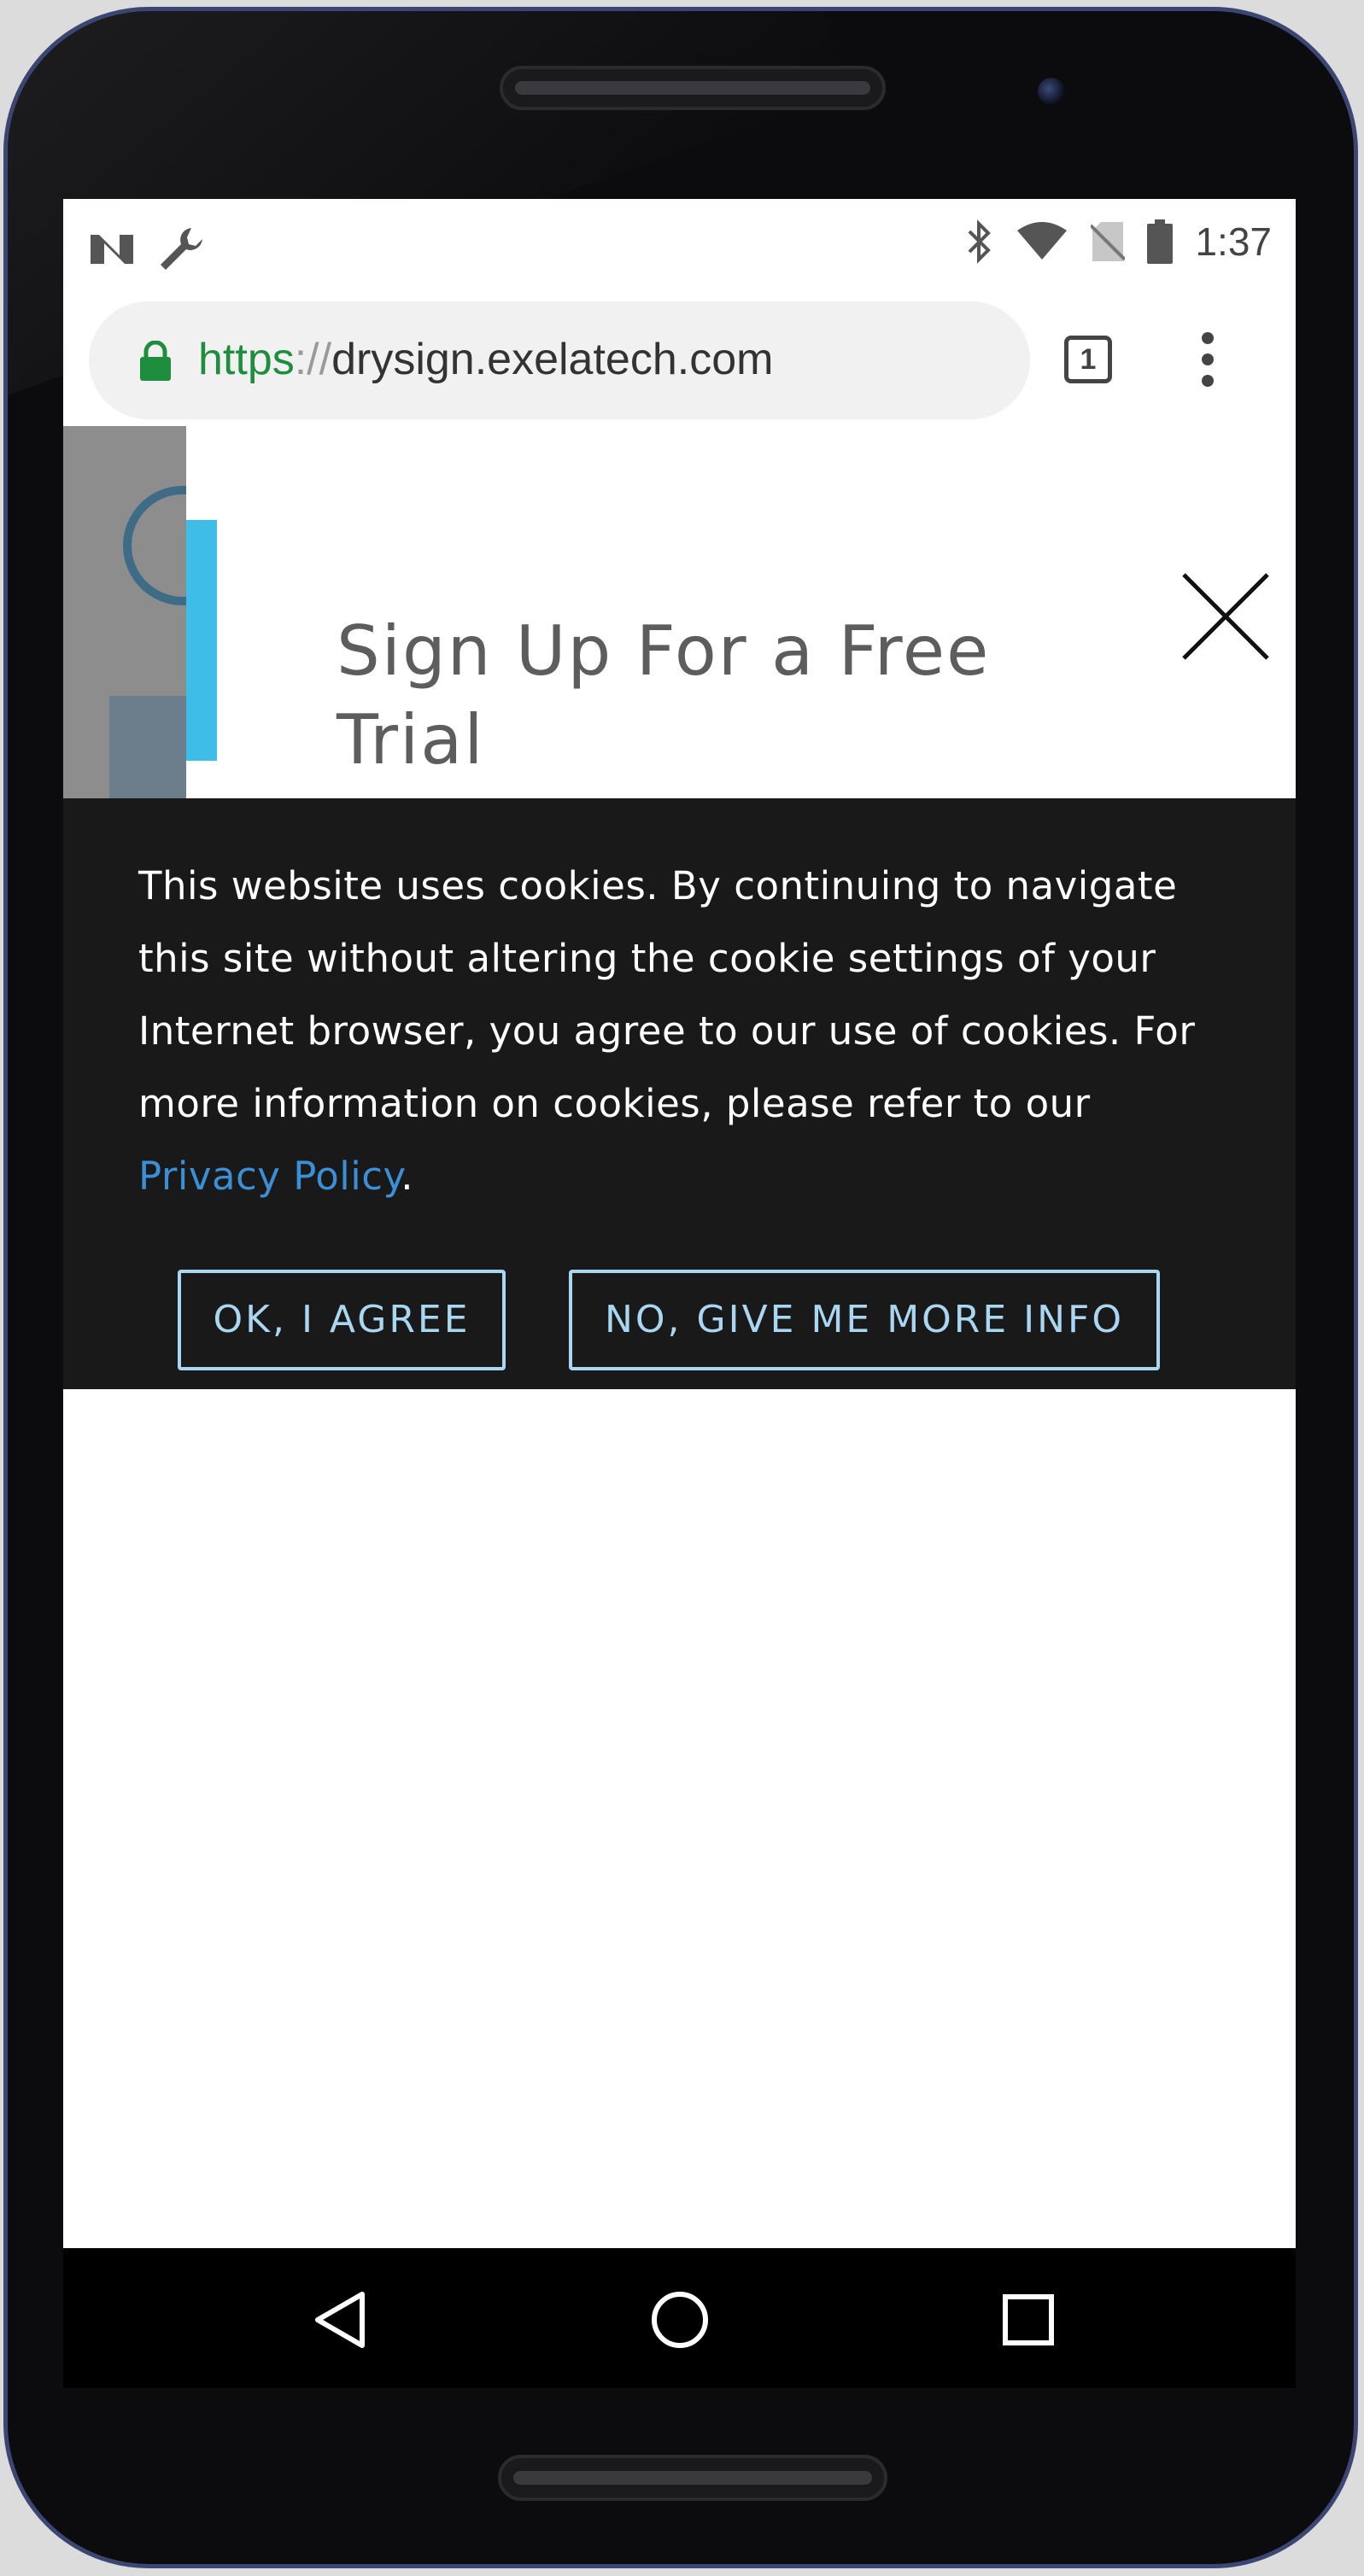 The width and height of the screenshot is (1364, 2576). Describe the element at coordinates (342, 2320) in the screenshot. I see `back-icon` at that location.